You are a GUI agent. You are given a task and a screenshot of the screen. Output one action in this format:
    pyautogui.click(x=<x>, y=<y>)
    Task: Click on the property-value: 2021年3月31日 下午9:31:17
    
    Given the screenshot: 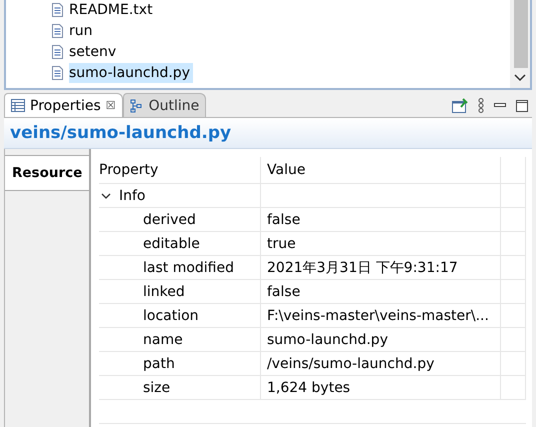 What is the action you would take?
    pyautogui.click(x=362, y=267)
    